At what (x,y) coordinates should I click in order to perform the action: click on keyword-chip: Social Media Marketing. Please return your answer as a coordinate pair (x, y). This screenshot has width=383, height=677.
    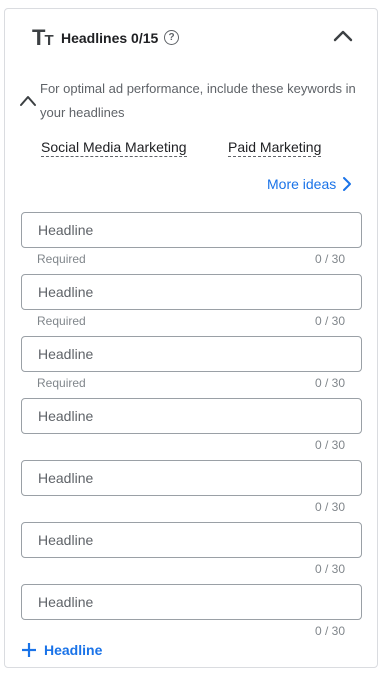
    Looking at the image, I should click on (114, 148).